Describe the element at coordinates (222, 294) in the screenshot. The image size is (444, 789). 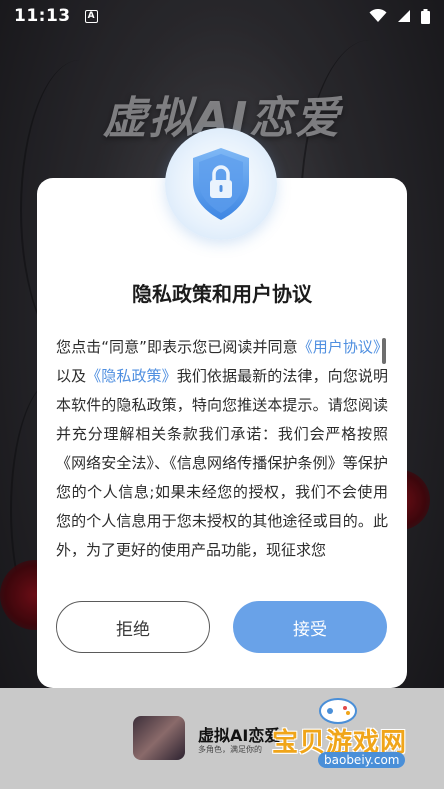
I see `dialog-title: 隐私政策和用户协议` at that location.